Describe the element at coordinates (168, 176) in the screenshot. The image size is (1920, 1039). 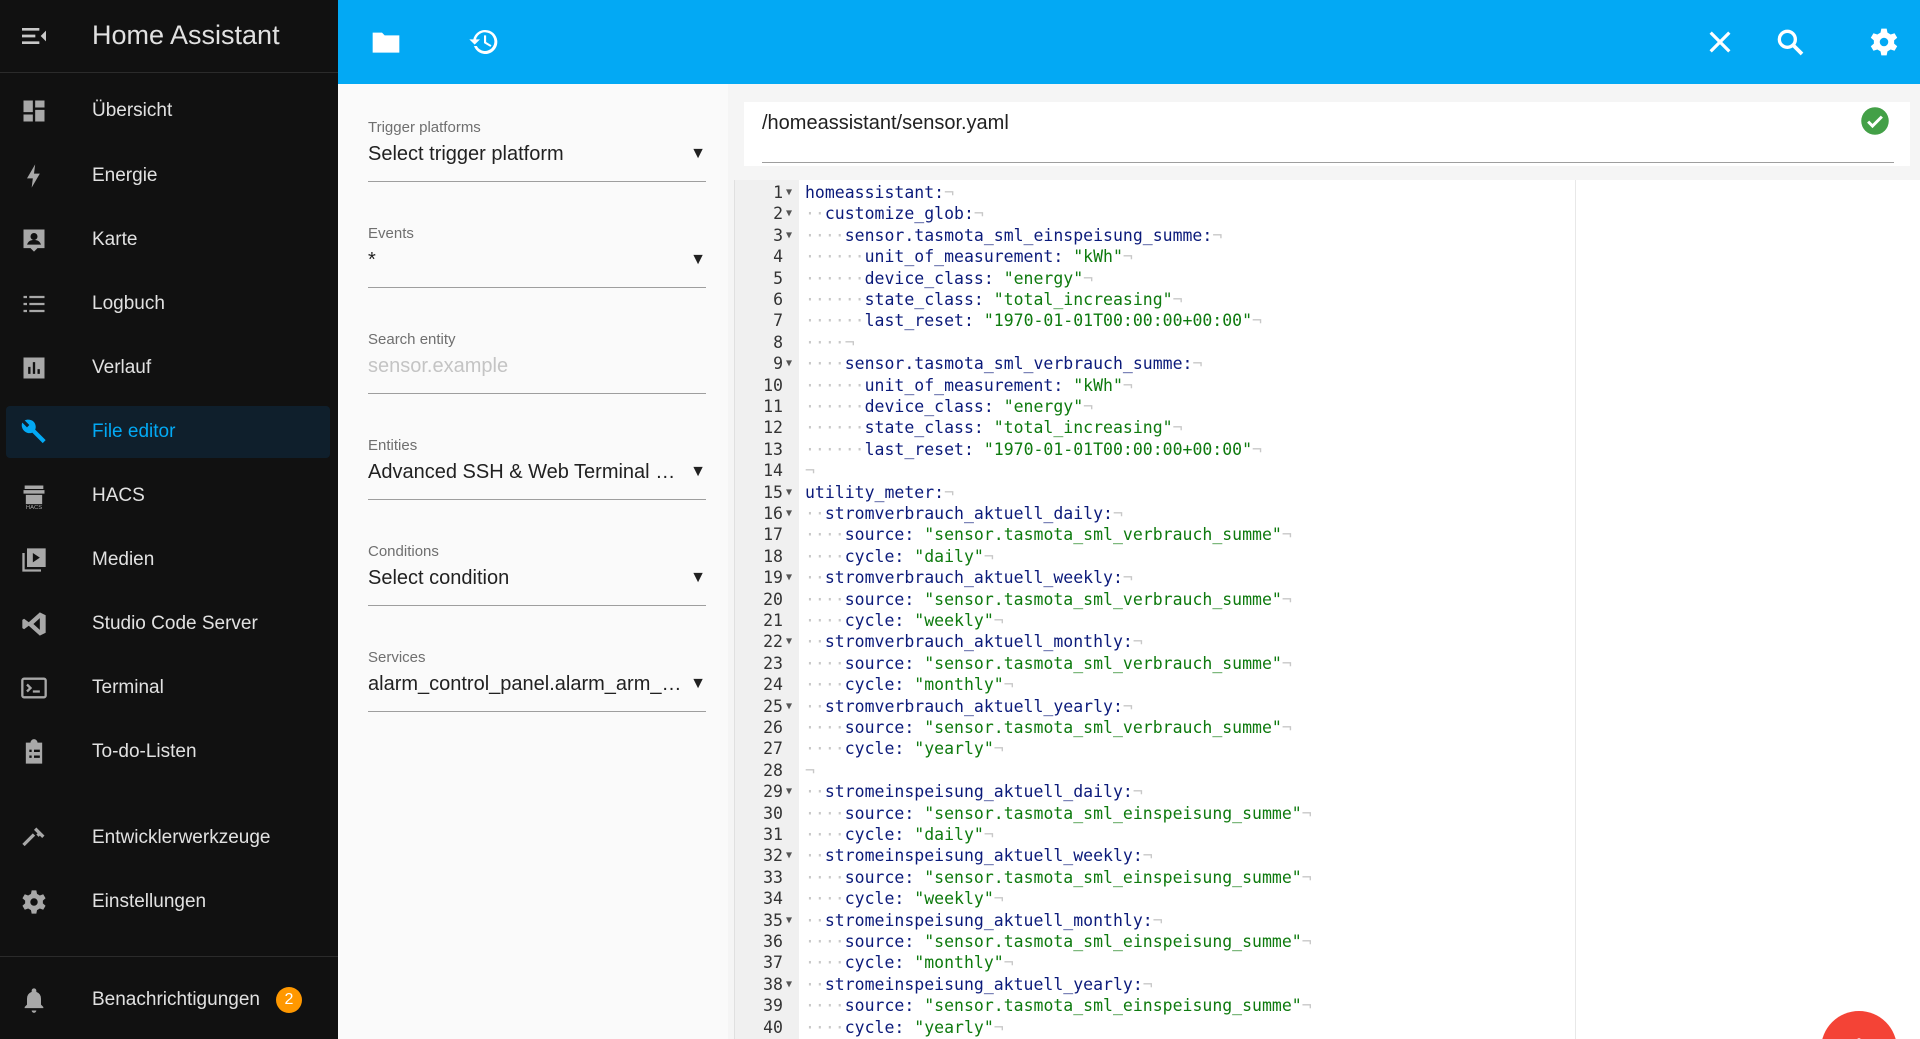
I see `sidebar-item-energy: Energie` at that location.